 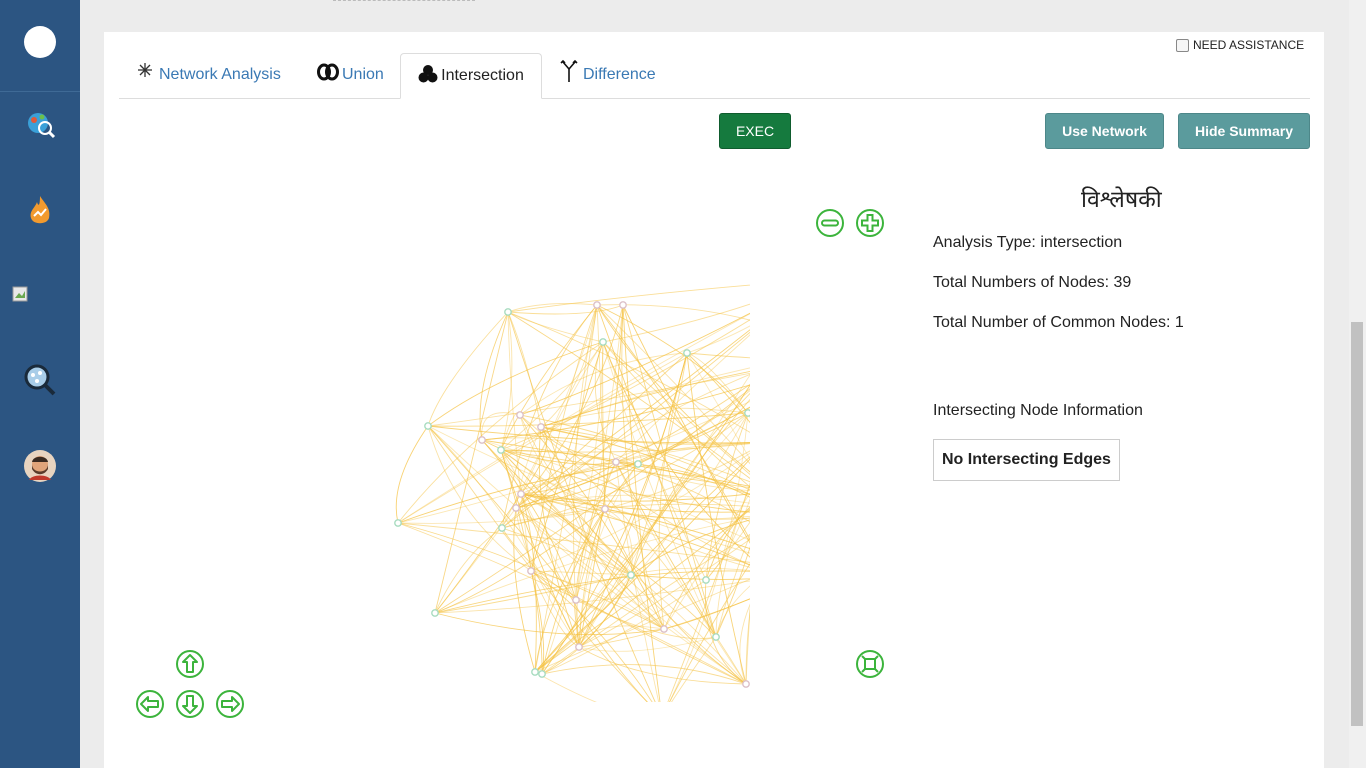 I want to click on pan-down-icon, so click(x=190, y=704).